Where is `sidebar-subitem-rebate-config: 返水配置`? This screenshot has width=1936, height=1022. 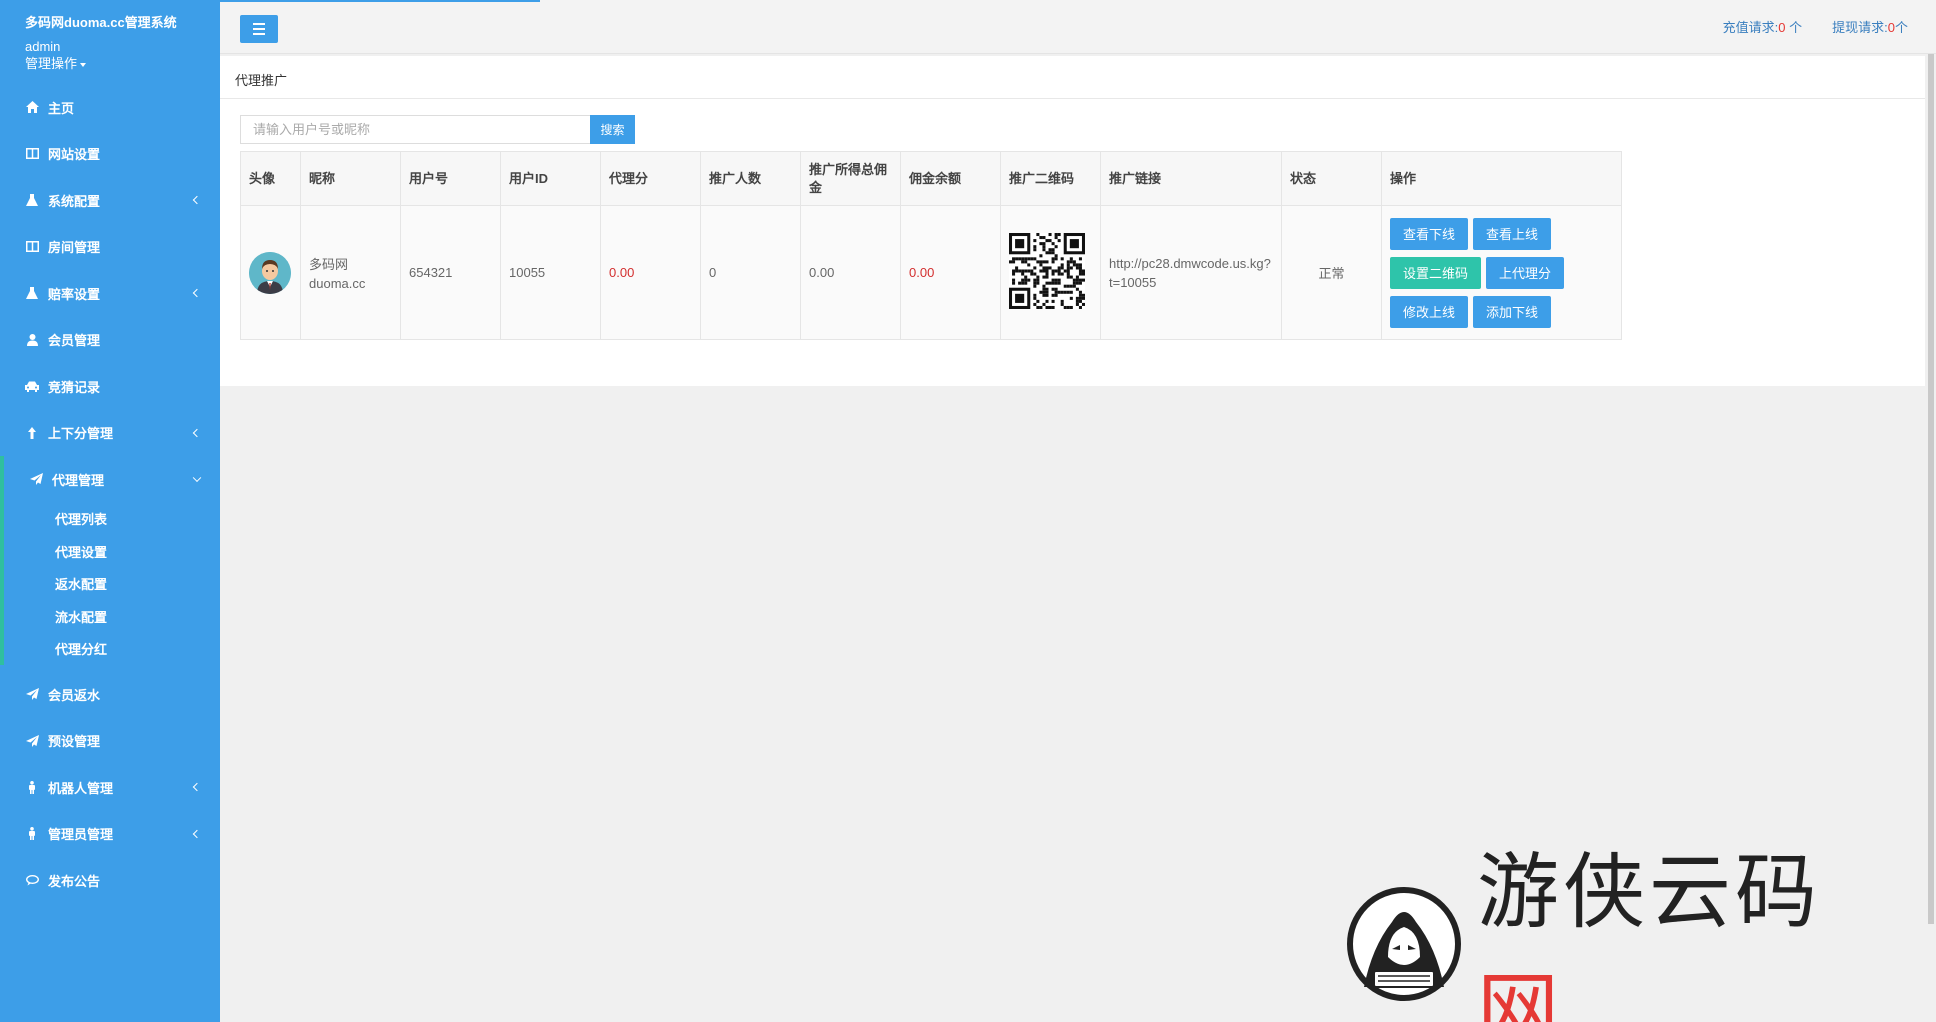 sidebar-subitem-rebate-config: 返水配置 is located at coordinates (112, 584).